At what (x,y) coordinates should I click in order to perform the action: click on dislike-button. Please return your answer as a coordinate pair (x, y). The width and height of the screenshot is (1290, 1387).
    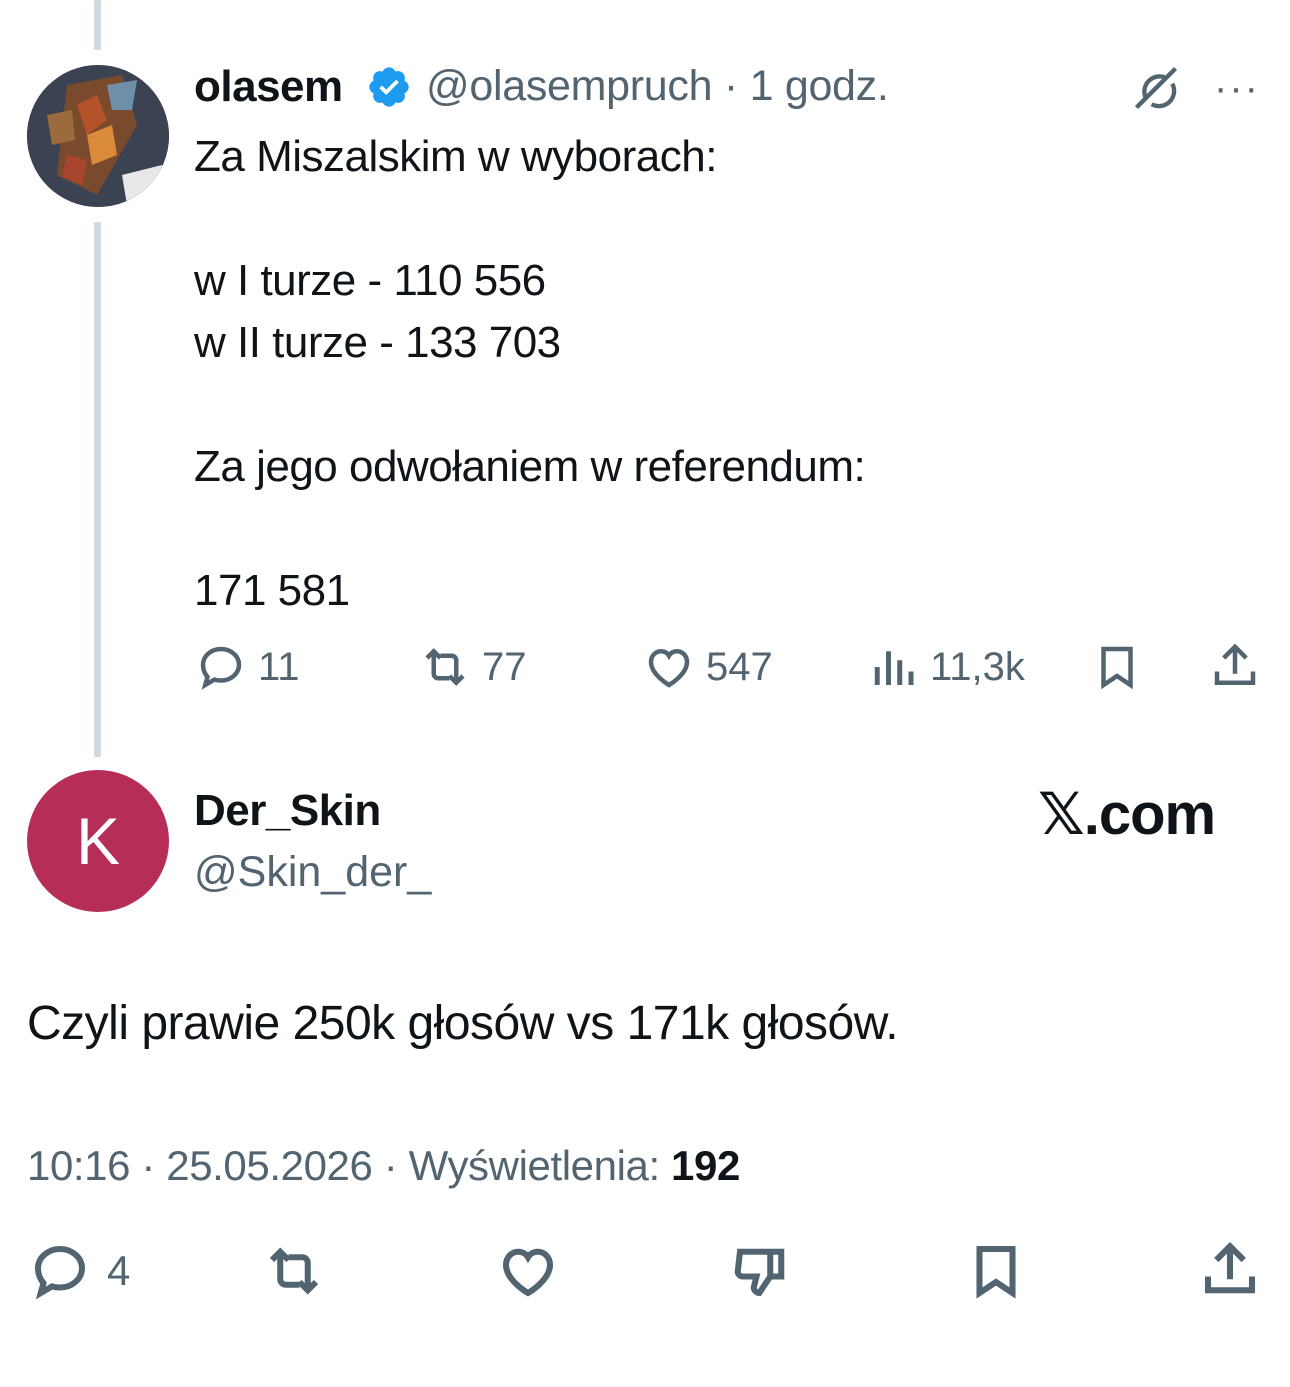
    Looking at the image, I should click on (762, 1271).